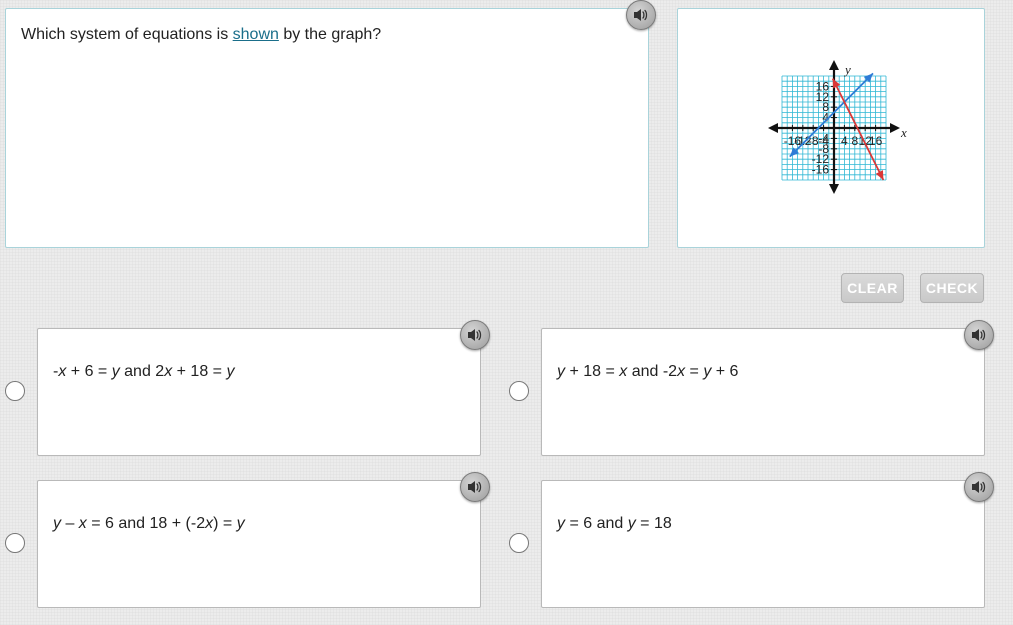 The image size is (1013, 625). What do you see at coordinates (834, 189) in the screenshot?
I see `y-axis-arrow-down` at bounding box center [834, 189].